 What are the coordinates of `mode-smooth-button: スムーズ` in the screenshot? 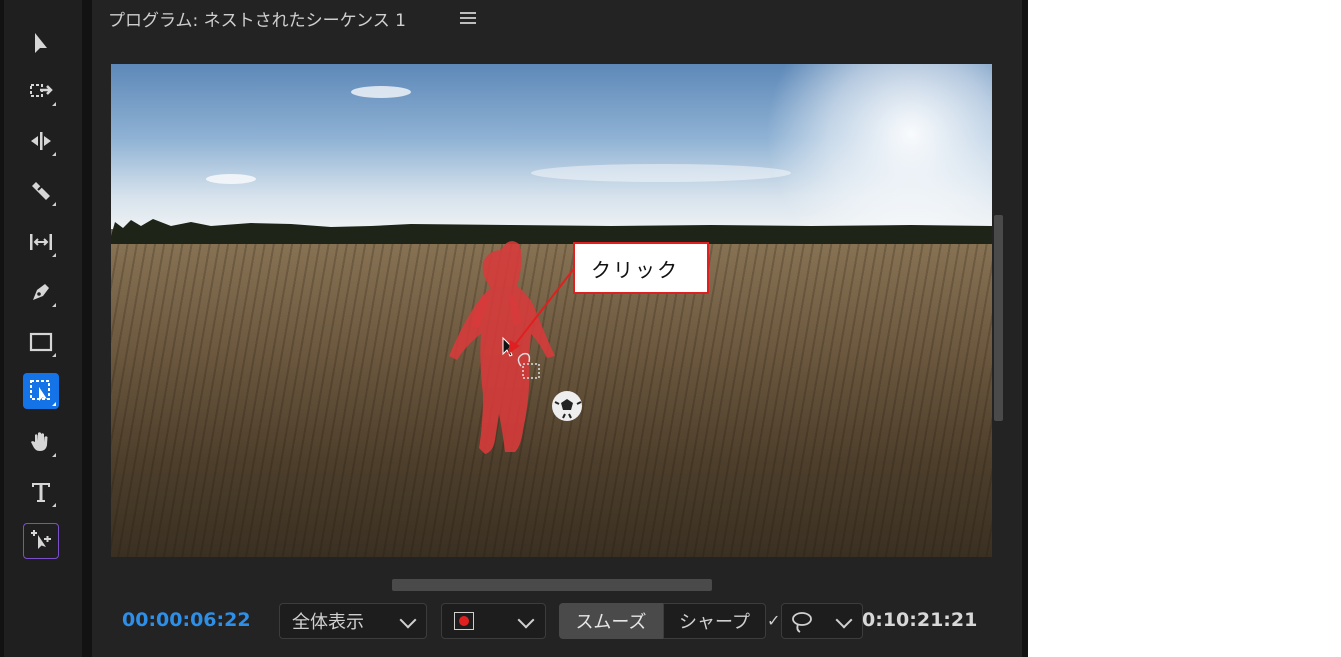 It's located at (611, 621).